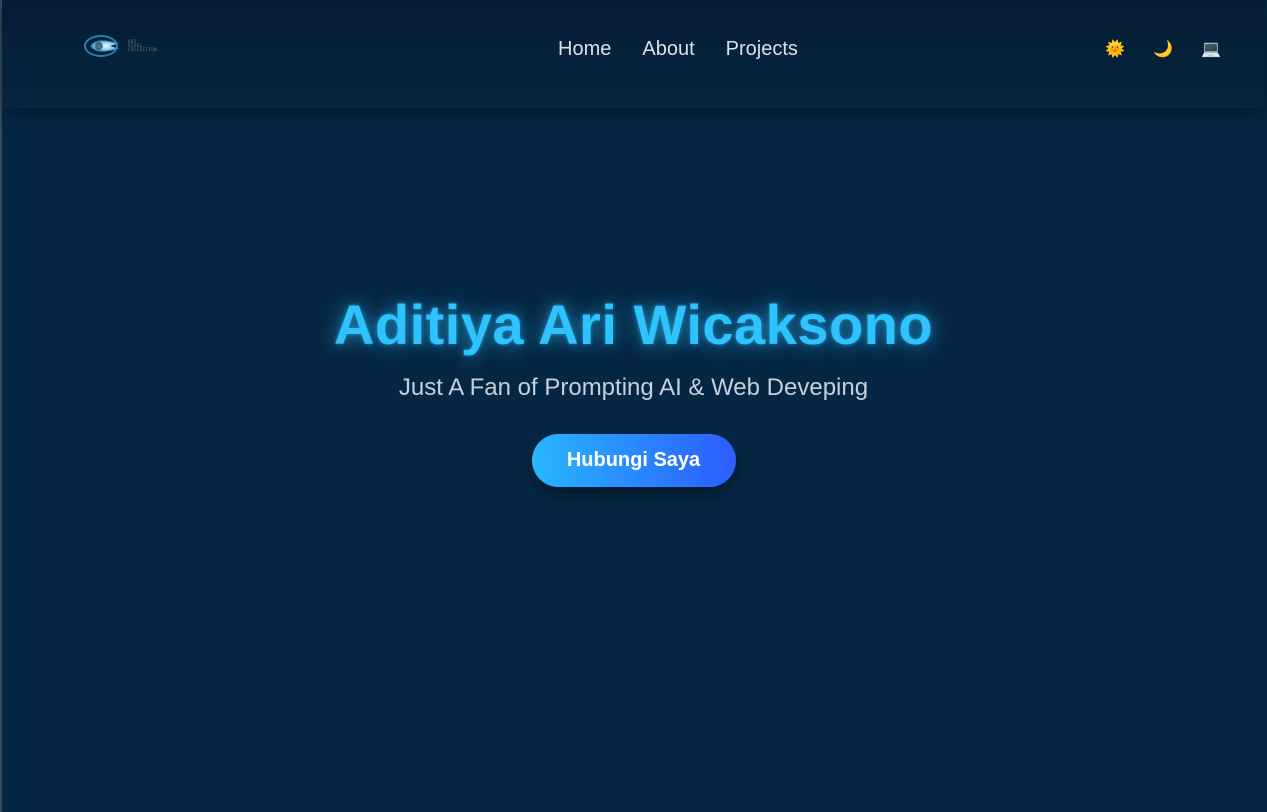  I want to click on nav-about-link: About, so click(668, 49).